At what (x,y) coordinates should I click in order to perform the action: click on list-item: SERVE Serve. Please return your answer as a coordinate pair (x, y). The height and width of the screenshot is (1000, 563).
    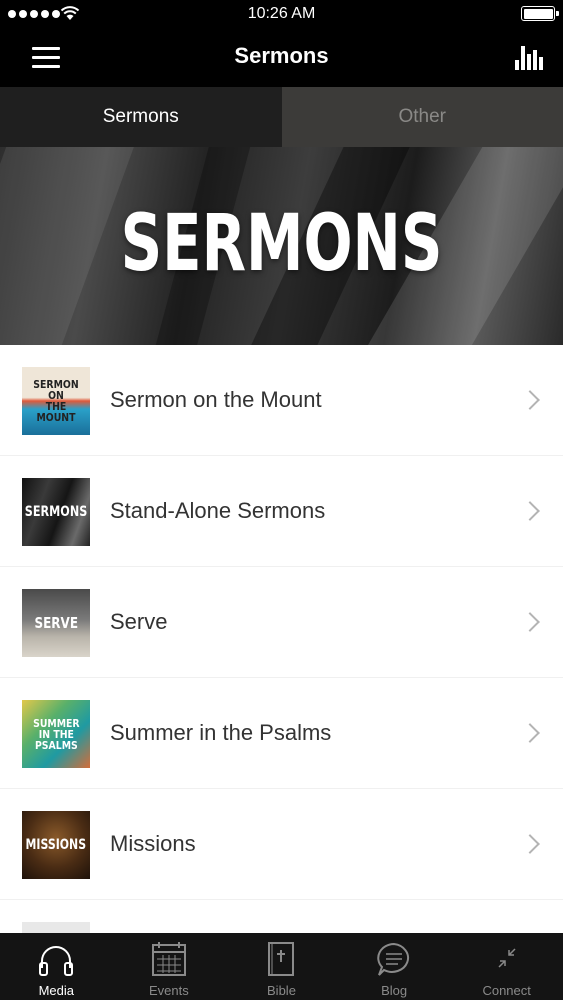
    Looking at the image, I should click on (281, 622).